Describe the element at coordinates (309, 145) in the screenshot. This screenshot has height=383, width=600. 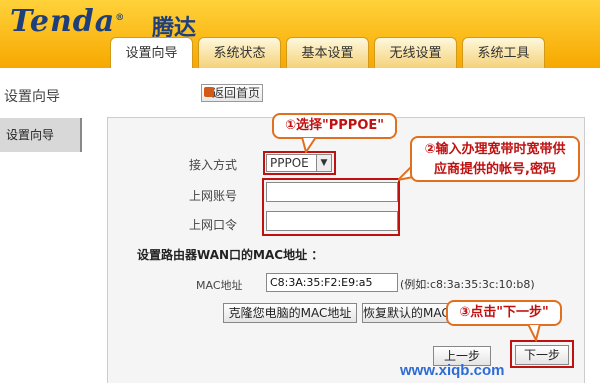
I see `callout-step1-tail` at that location.